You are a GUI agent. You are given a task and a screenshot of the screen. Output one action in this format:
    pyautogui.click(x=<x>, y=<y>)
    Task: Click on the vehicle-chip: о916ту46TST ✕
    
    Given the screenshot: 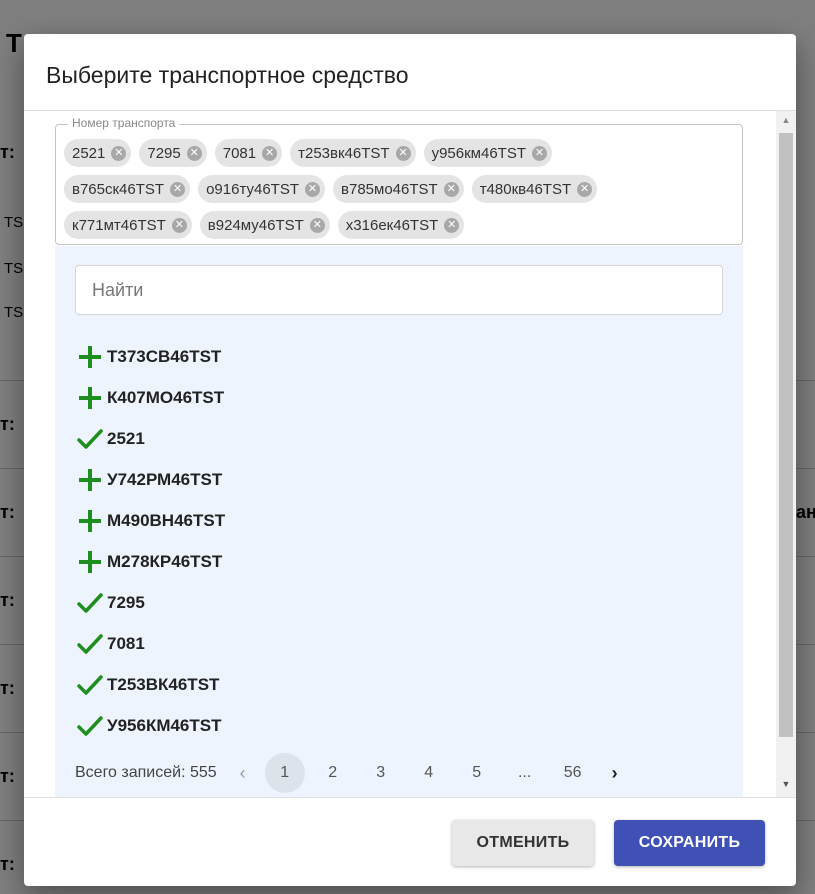 What is the action you would take?
    pyautogui.click(x=262, y=189)
    